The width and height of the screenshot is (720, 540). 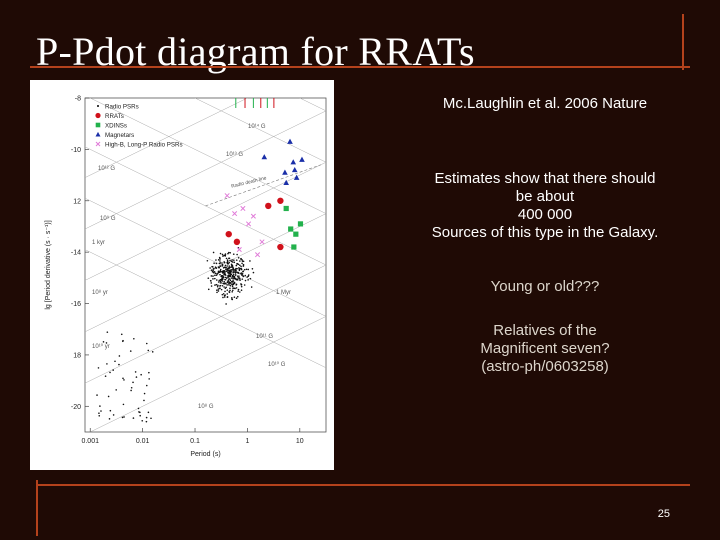 I want to click on x-tick-label: 10, so click(x=300, y=441).